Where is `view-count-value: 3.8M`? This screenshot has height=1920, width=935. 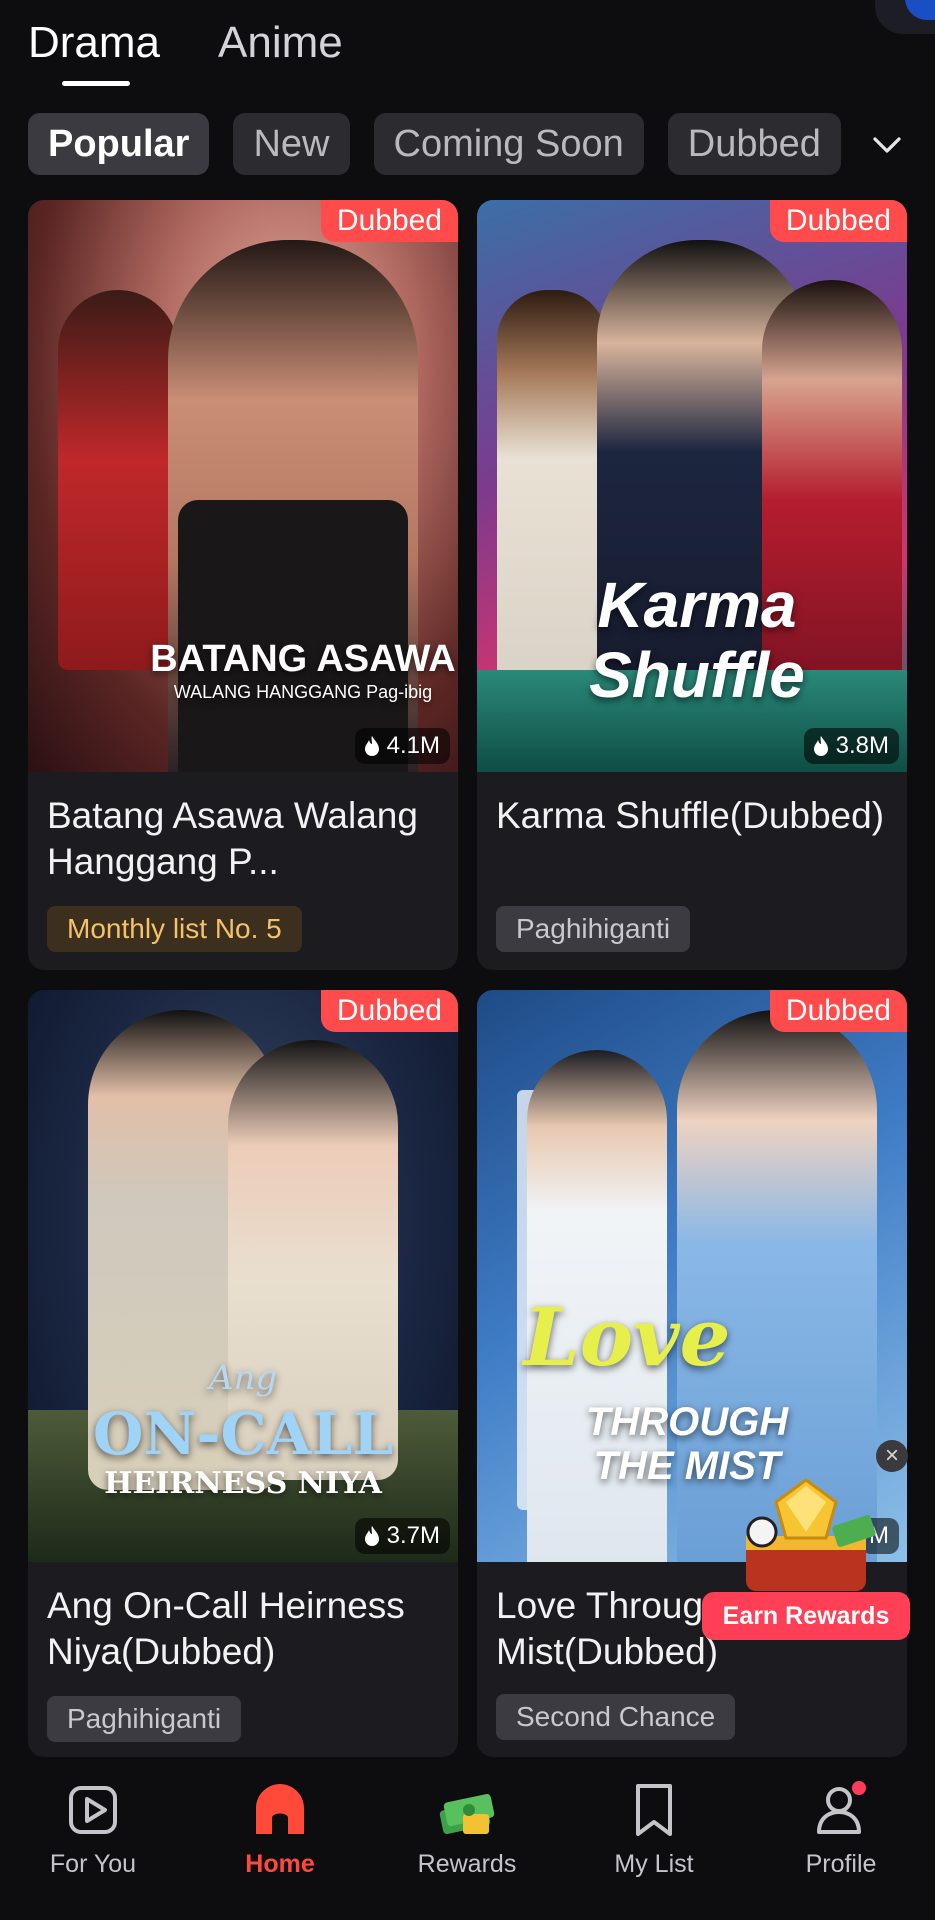 view-count-value: 3.8M is located at coordinates (862, 745).